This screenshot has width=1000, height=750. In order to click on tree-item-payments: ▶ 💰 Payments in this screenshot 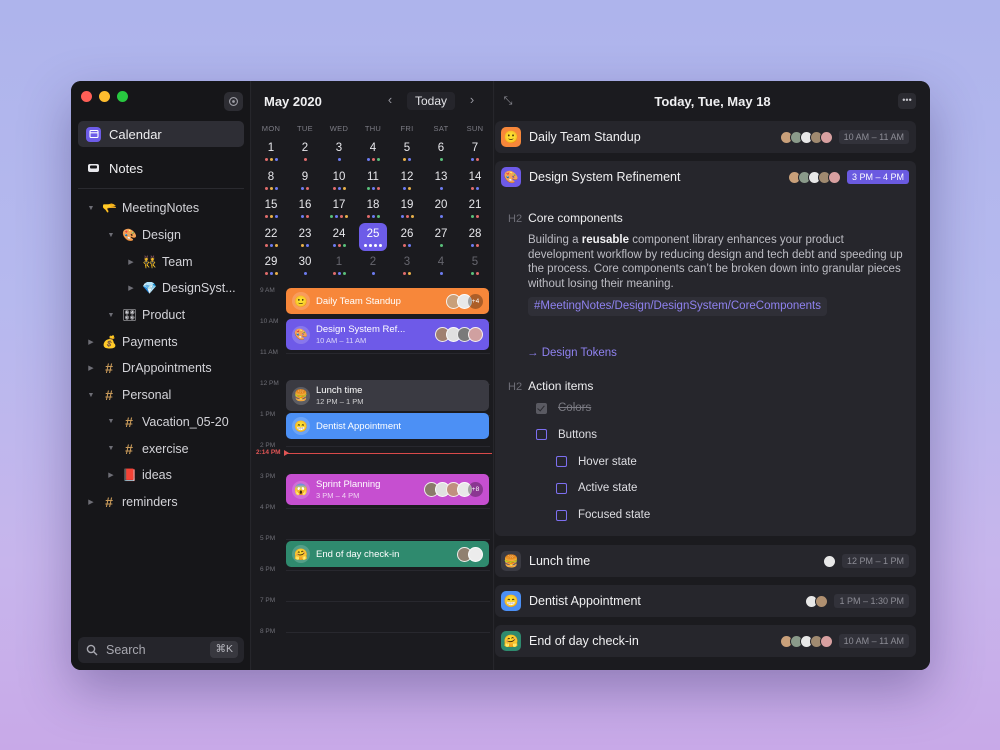, I will do `click(161, 341)`.